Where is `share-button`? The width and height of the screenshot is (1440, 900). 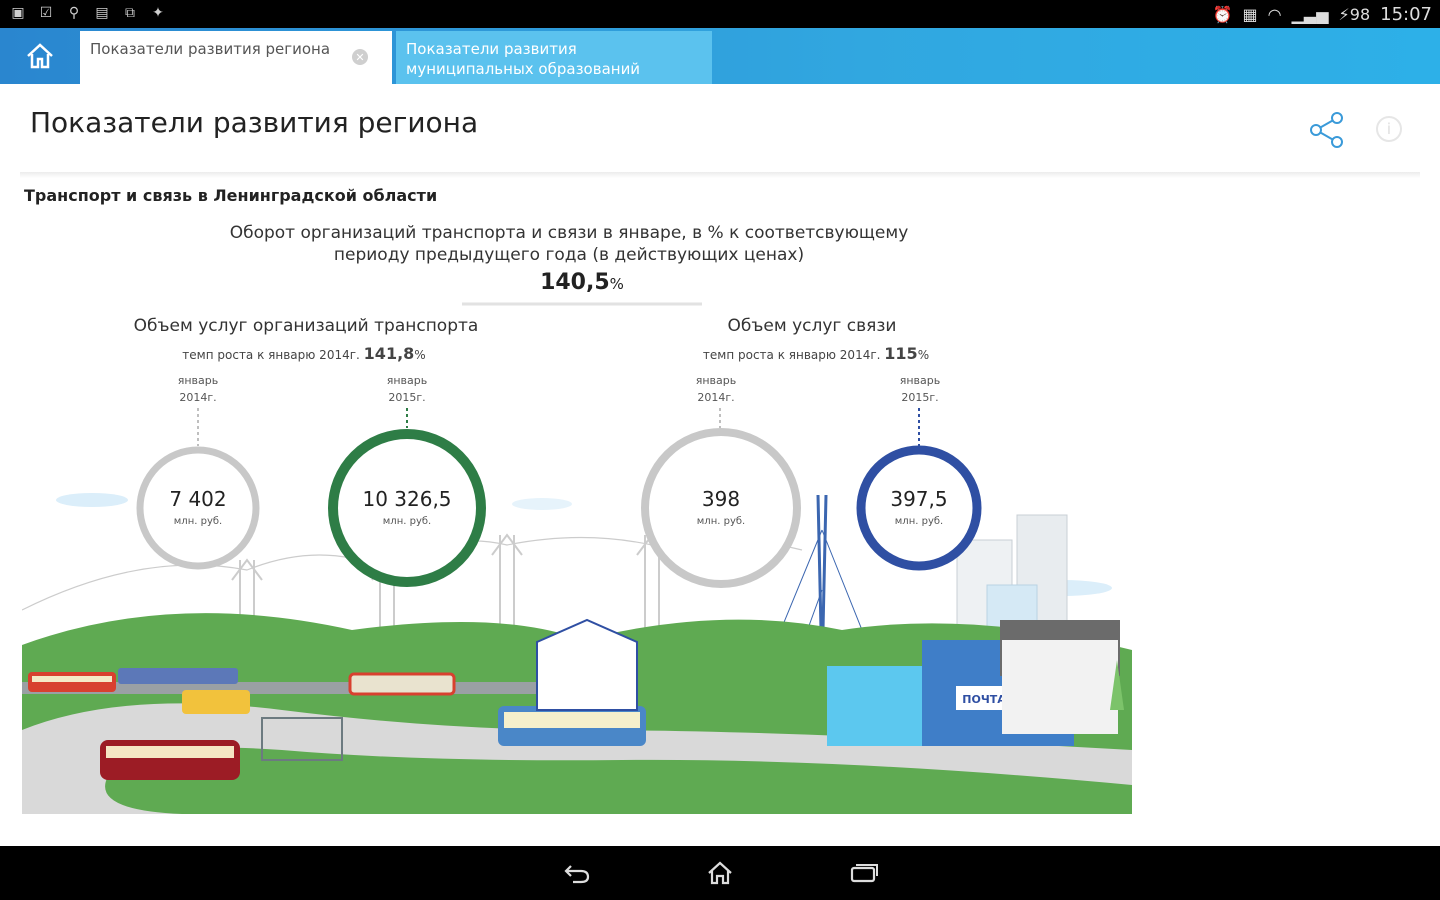
share-button is located at coordinates (1326, 130).